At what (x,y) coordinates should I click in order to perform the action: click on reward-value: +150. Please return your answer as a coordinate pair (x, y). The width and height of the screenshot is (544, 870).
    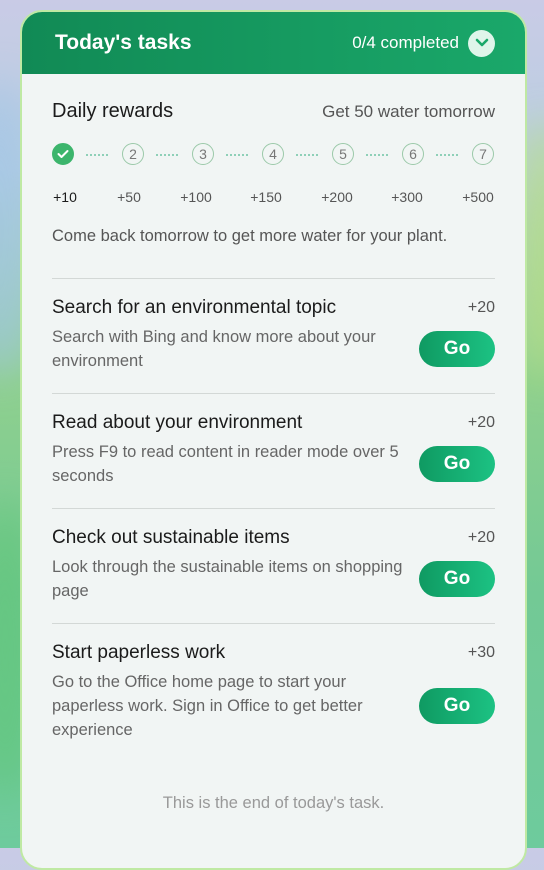
    Looking at the image, I should click on (266, 197).